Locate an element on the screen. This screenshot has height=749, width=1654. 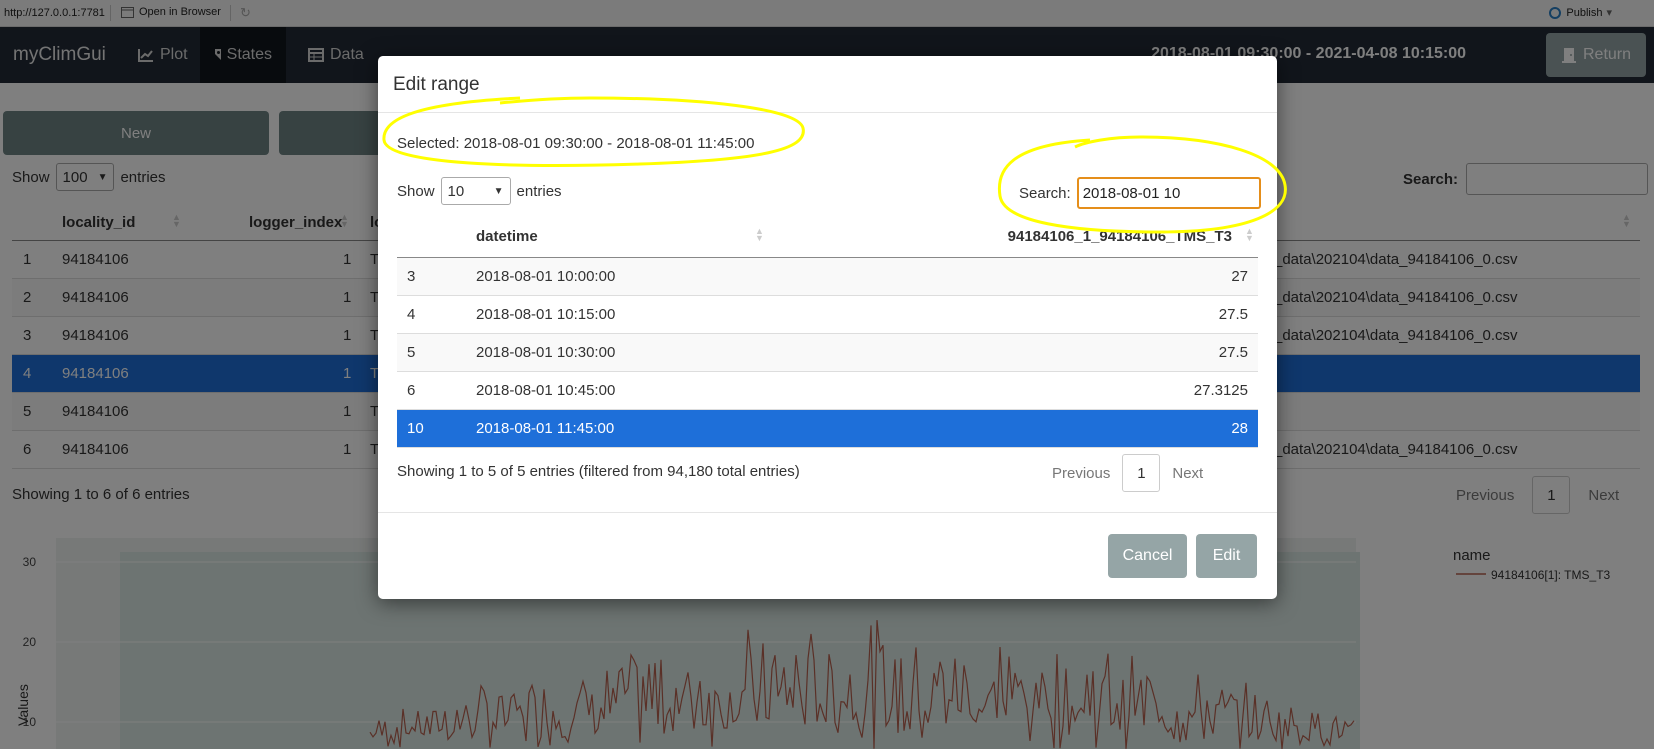
row-index: 6 is located at coordinates (411, 390).